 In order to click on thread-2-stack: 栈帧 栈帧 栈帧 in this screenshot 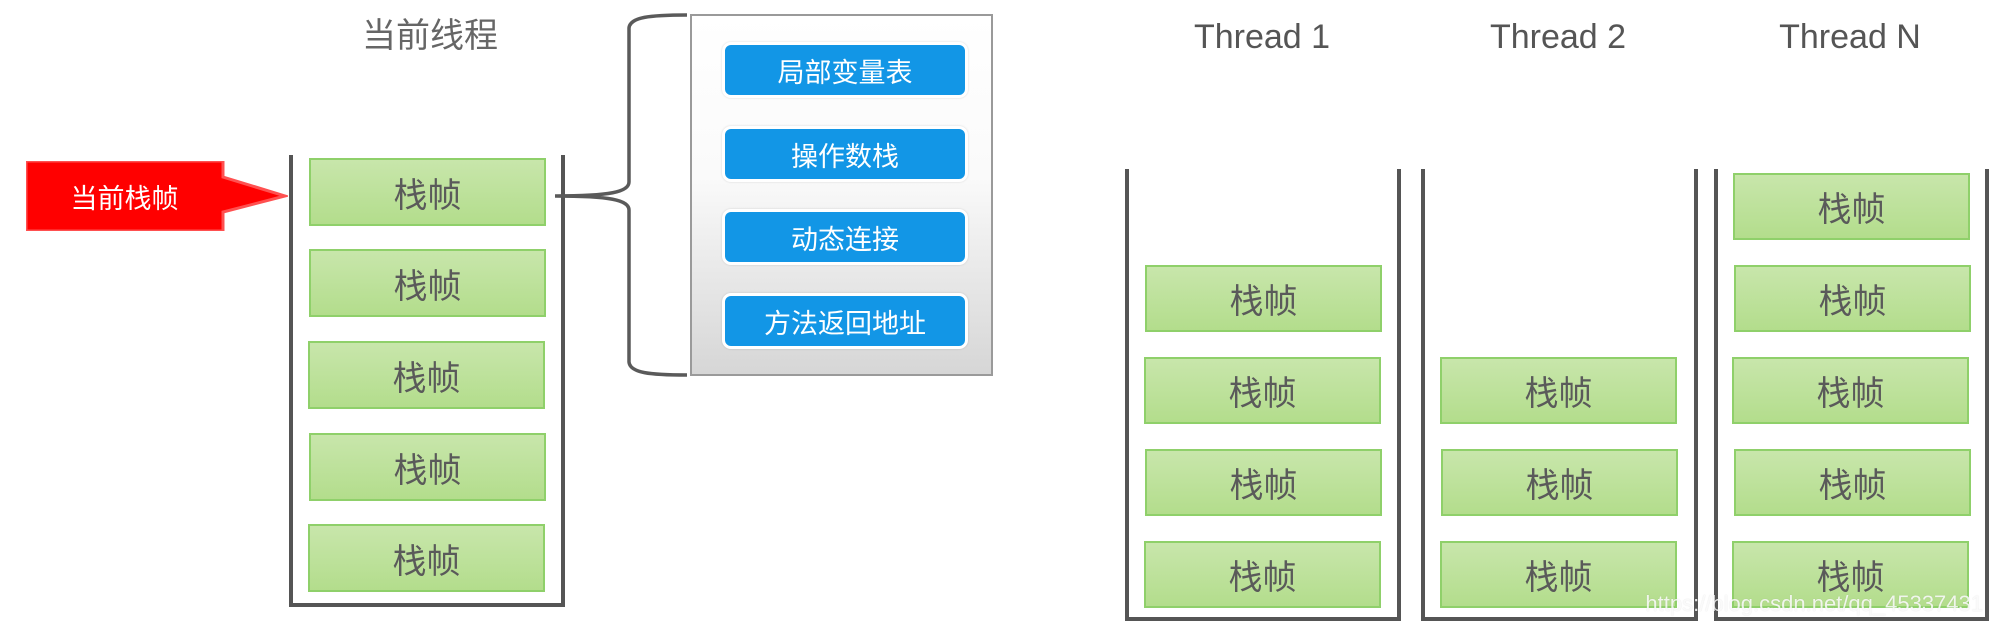, I will do `click(1559, 395)`.